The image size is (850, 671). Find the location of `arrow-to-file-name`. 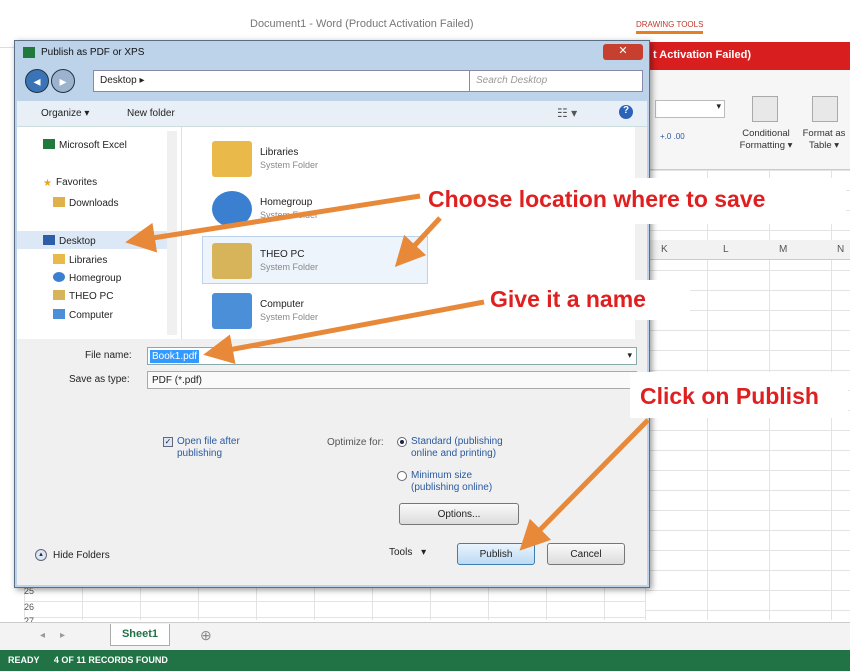

arrow-to-file-name is located at coordinates (344, 331).